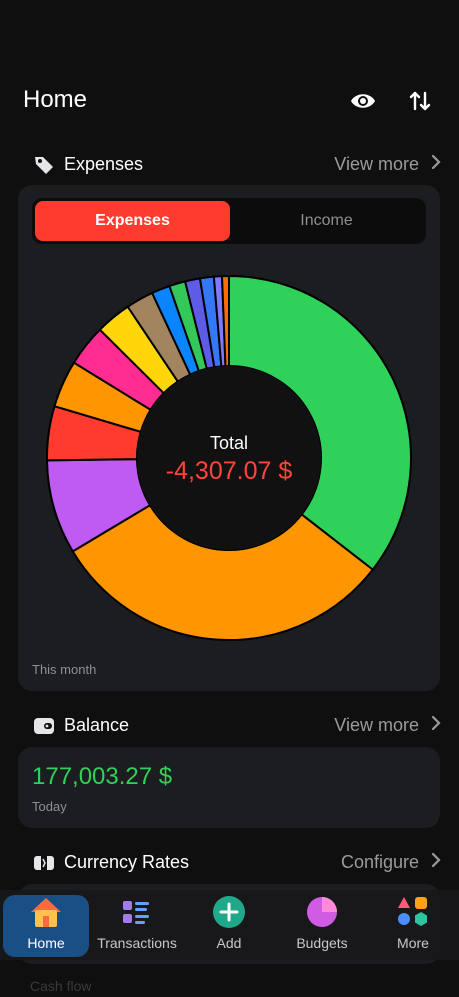 This screenshot has height=997, width=459. What do you see at coordinates (229, 943) in the screenshot?
I see `tab-add-label: Add` at bounding box center [229, 943].